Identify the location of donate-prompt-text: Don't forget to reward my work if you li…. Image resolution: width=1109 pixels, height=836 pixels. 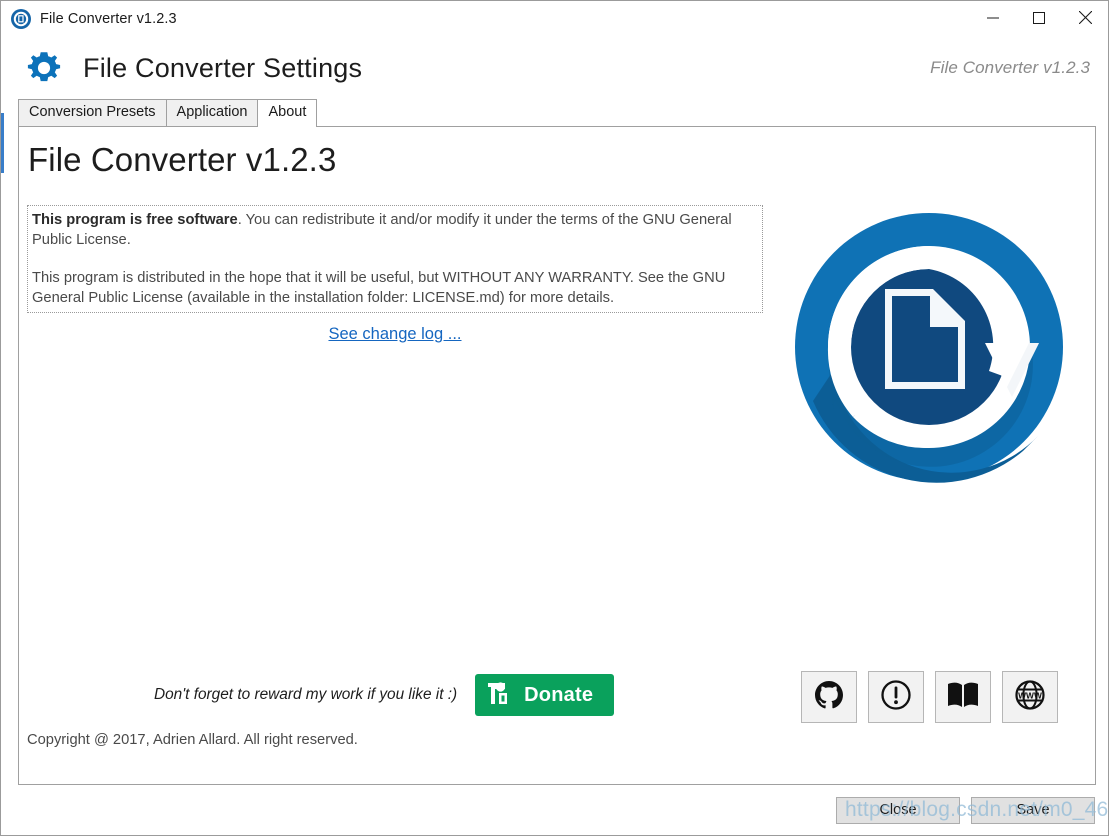
(306, 694).